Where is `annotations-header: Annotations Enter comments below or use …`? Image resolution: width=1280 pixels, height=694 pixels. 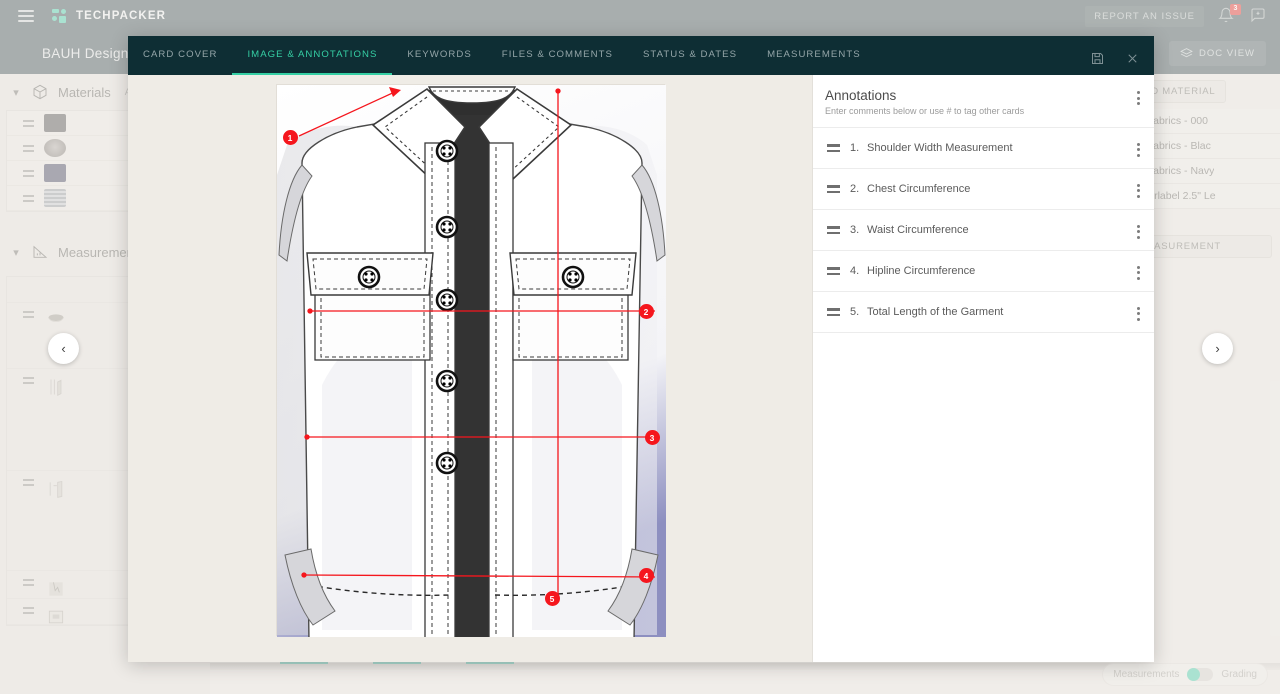
annotations-header: Annotations Enter comments below or use … is located at coordinates (983, 101).